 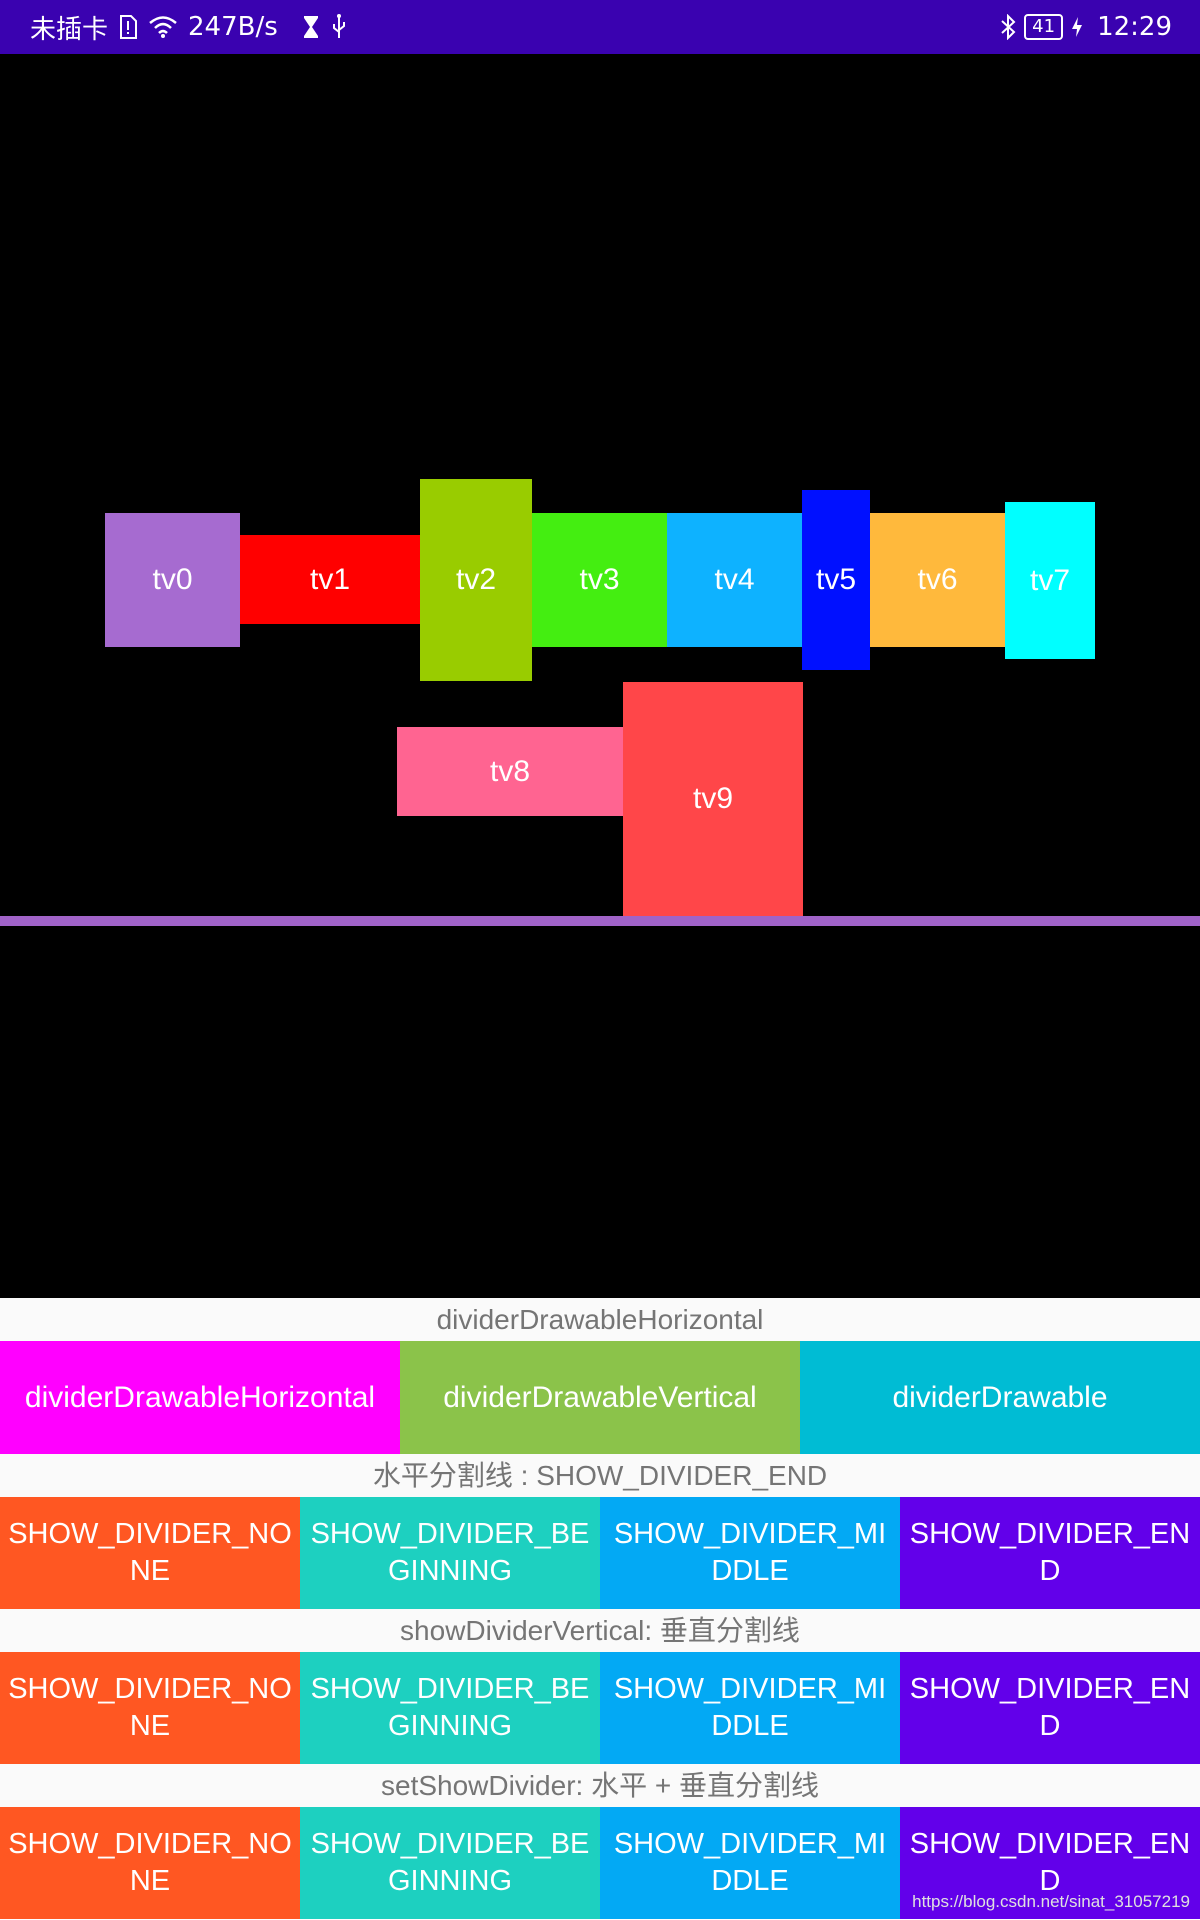 I want to click on divider-drawable-button: dividerDrawable, so click(x=1000, y=1397).